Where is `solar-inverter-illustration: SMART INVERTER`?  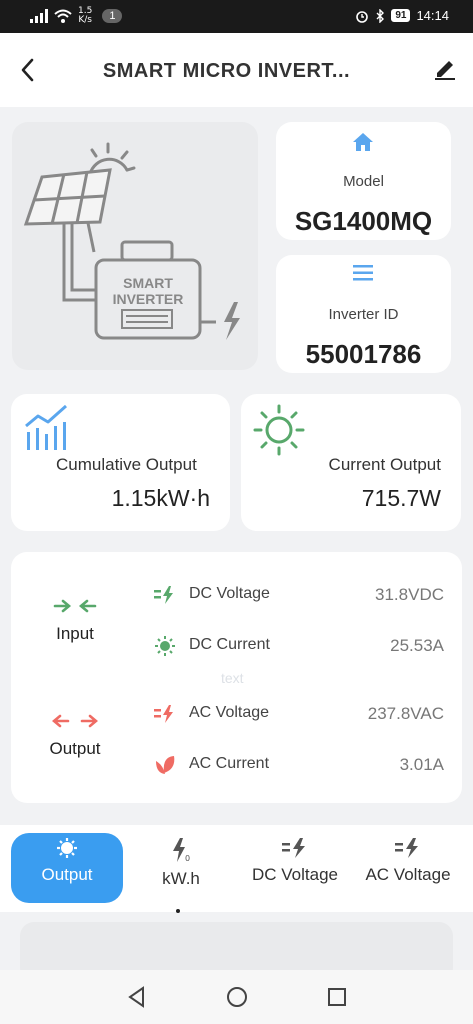 solar-inverter-illustration: SMART INVERTER is located at coordinates (131, 241).